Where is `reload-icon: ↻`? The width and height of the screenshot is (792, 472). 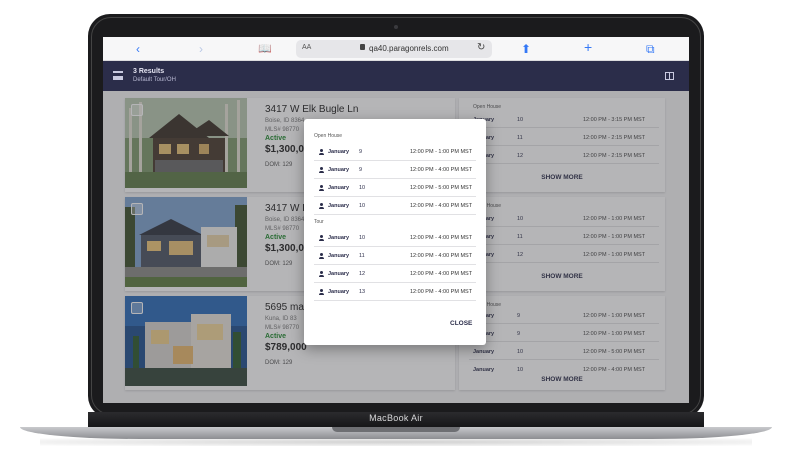 reload-icon: ↻ is located at coordinates (481, 47).